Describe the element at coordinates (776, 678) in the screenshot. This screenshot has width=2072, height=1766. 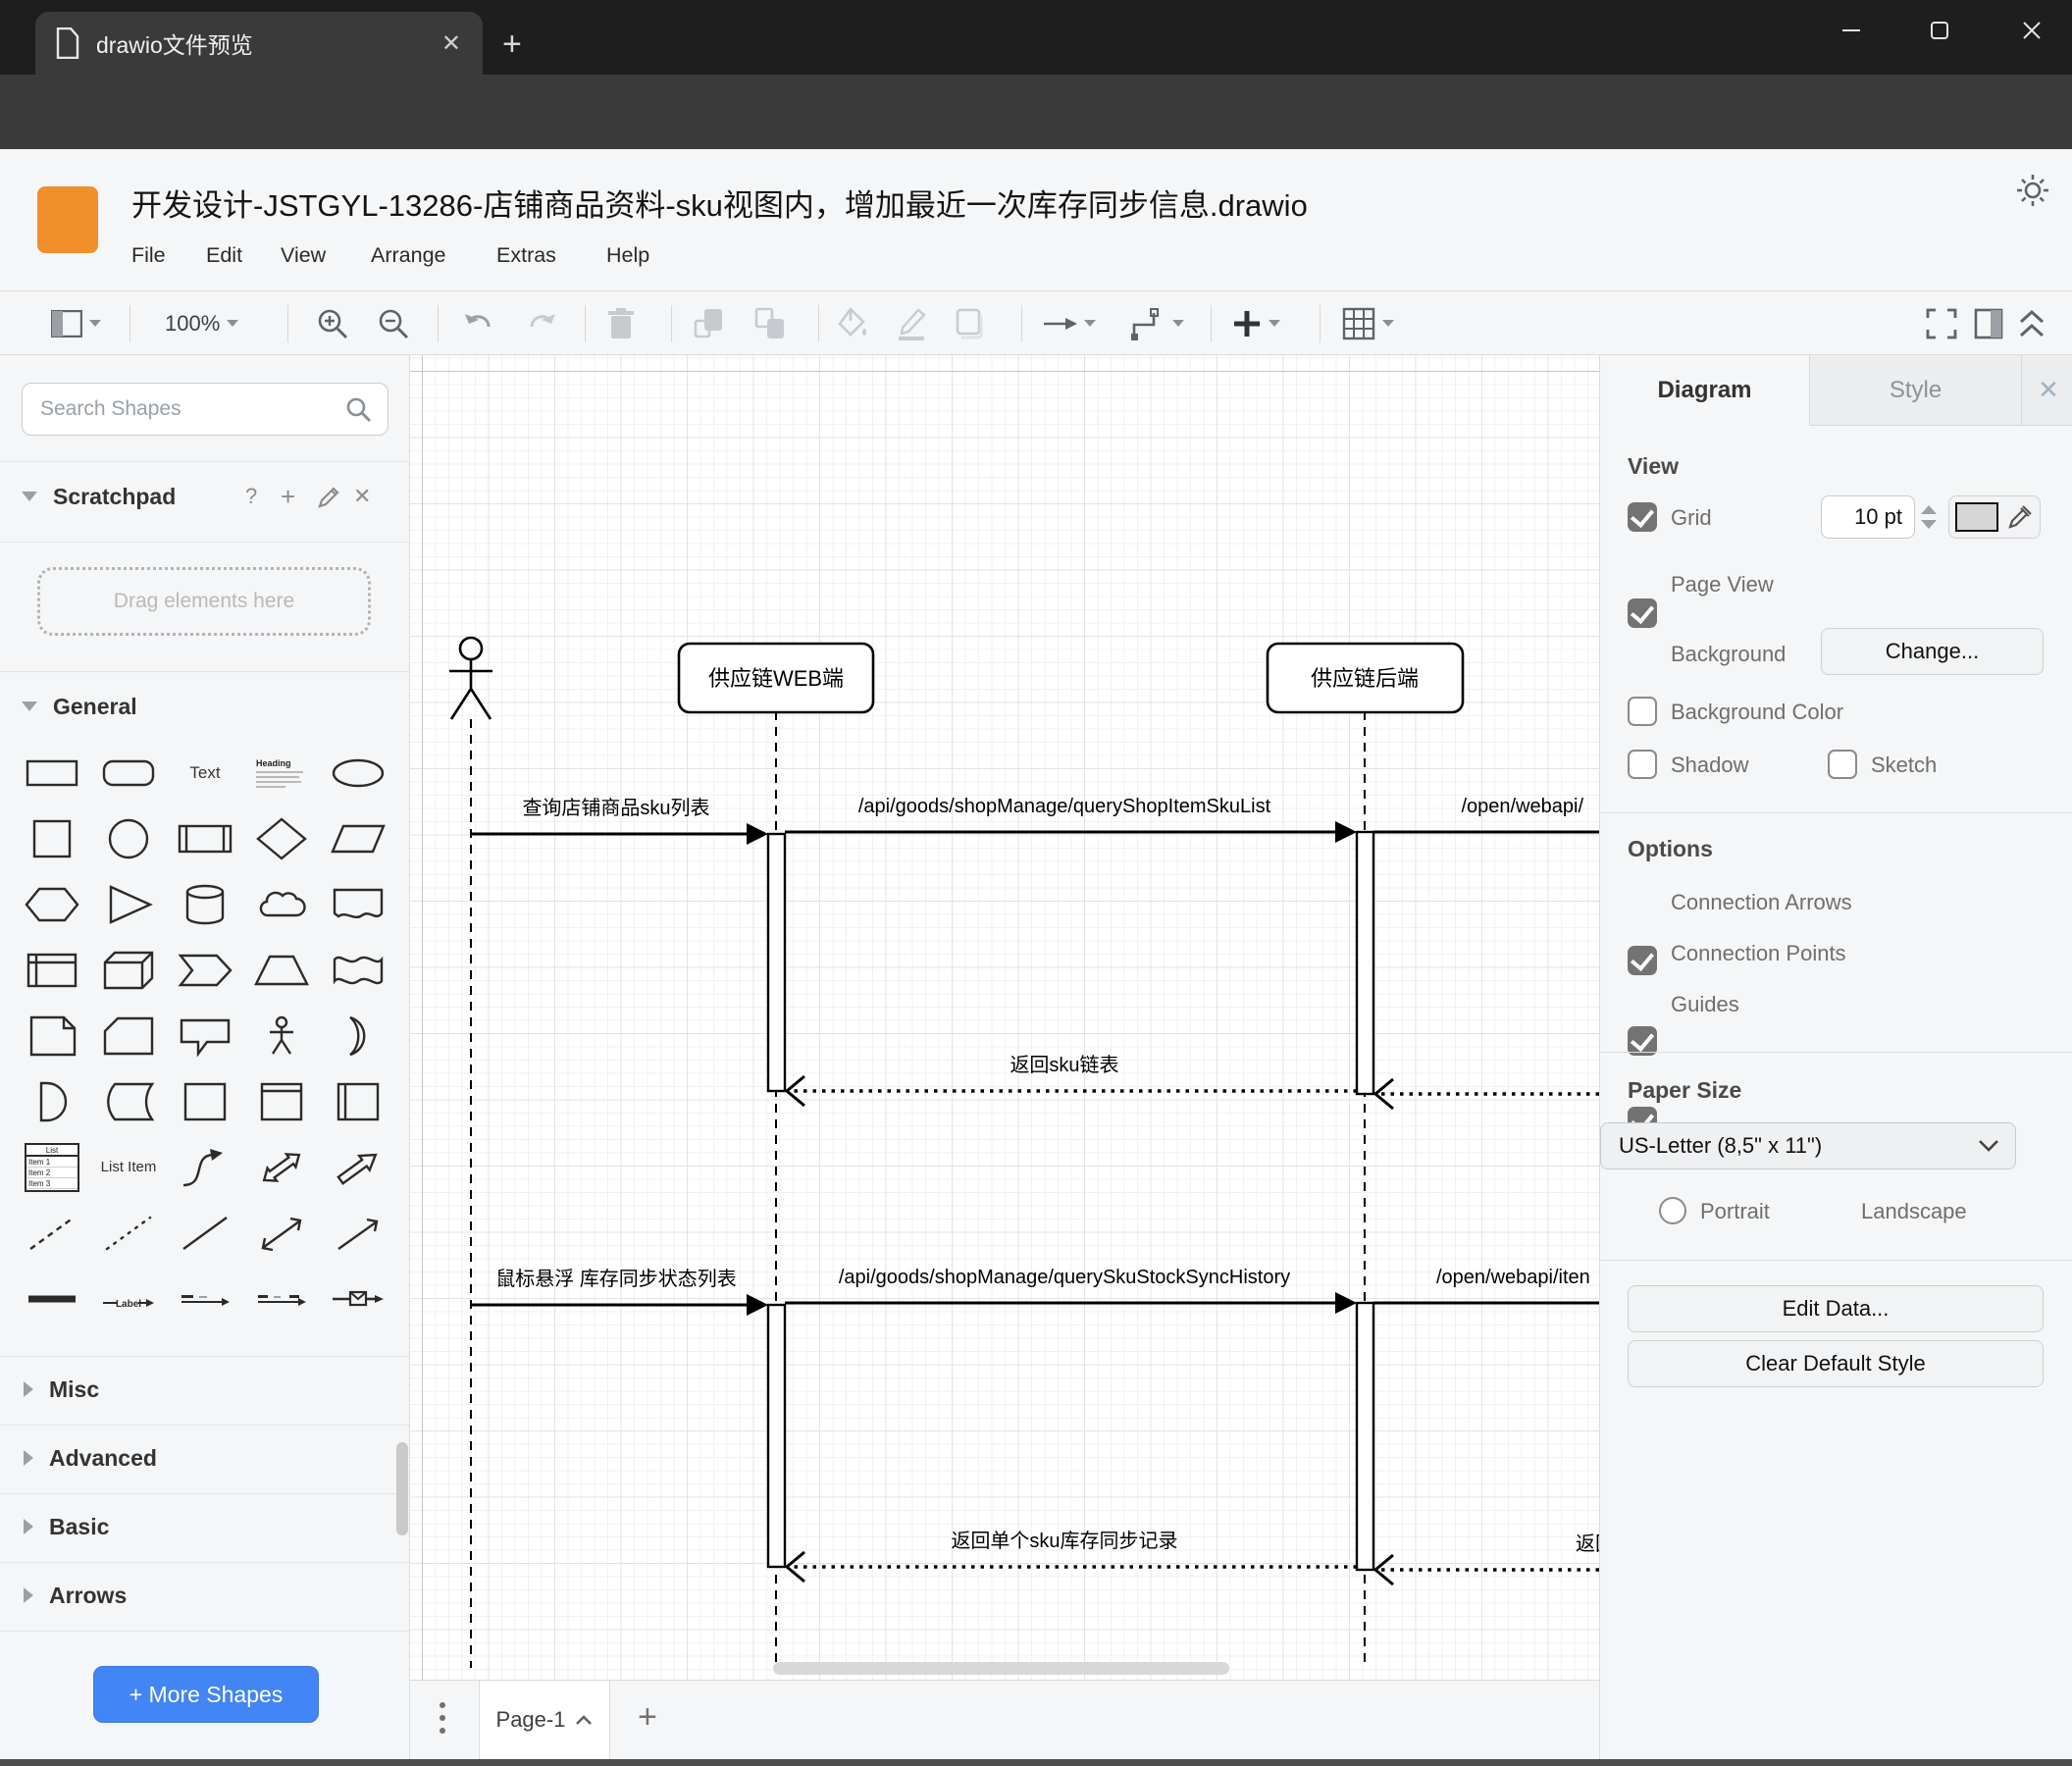
I see `participant-web: 供应链WEB端` at that location.